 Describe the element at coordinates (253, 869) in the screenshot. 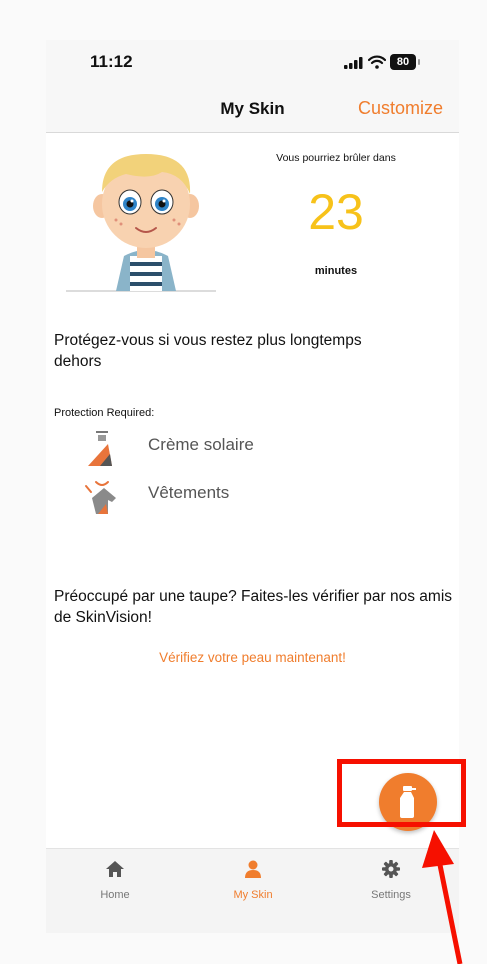

I see `person-icon` at that location.